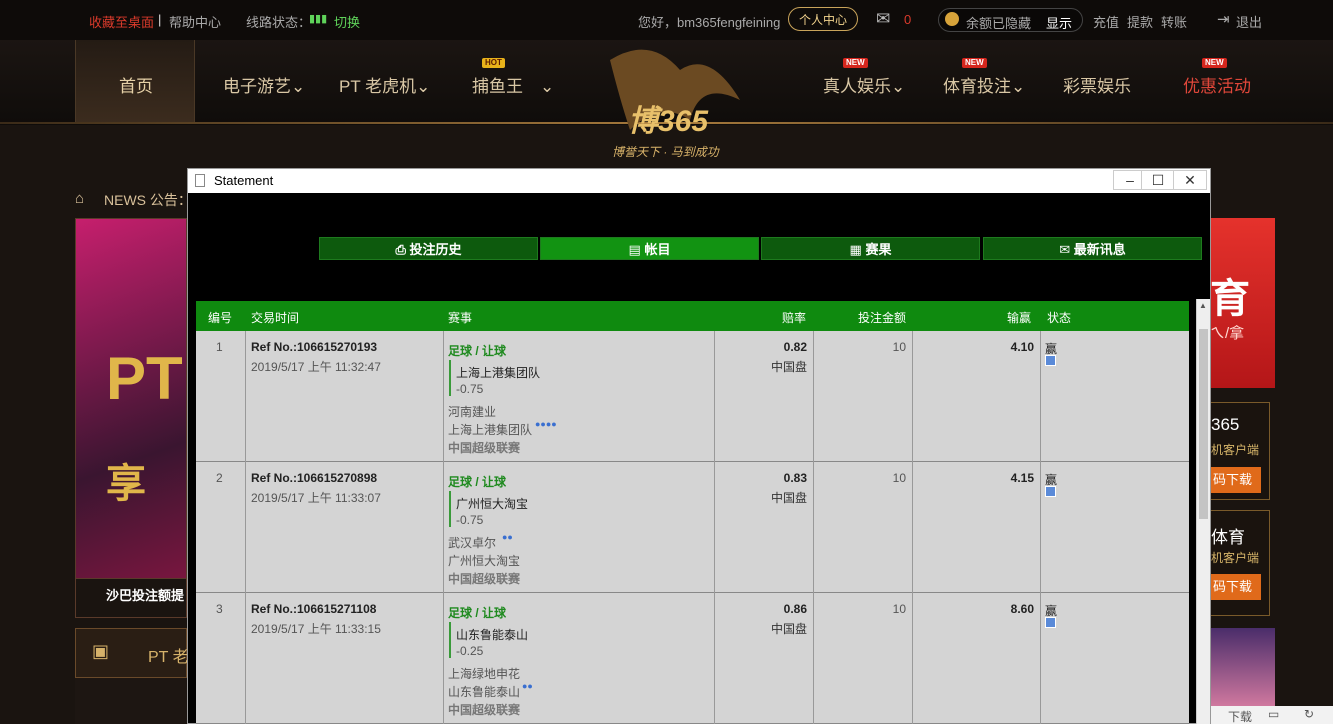  I want to click on bottom-left-panel, so click(131, 701).